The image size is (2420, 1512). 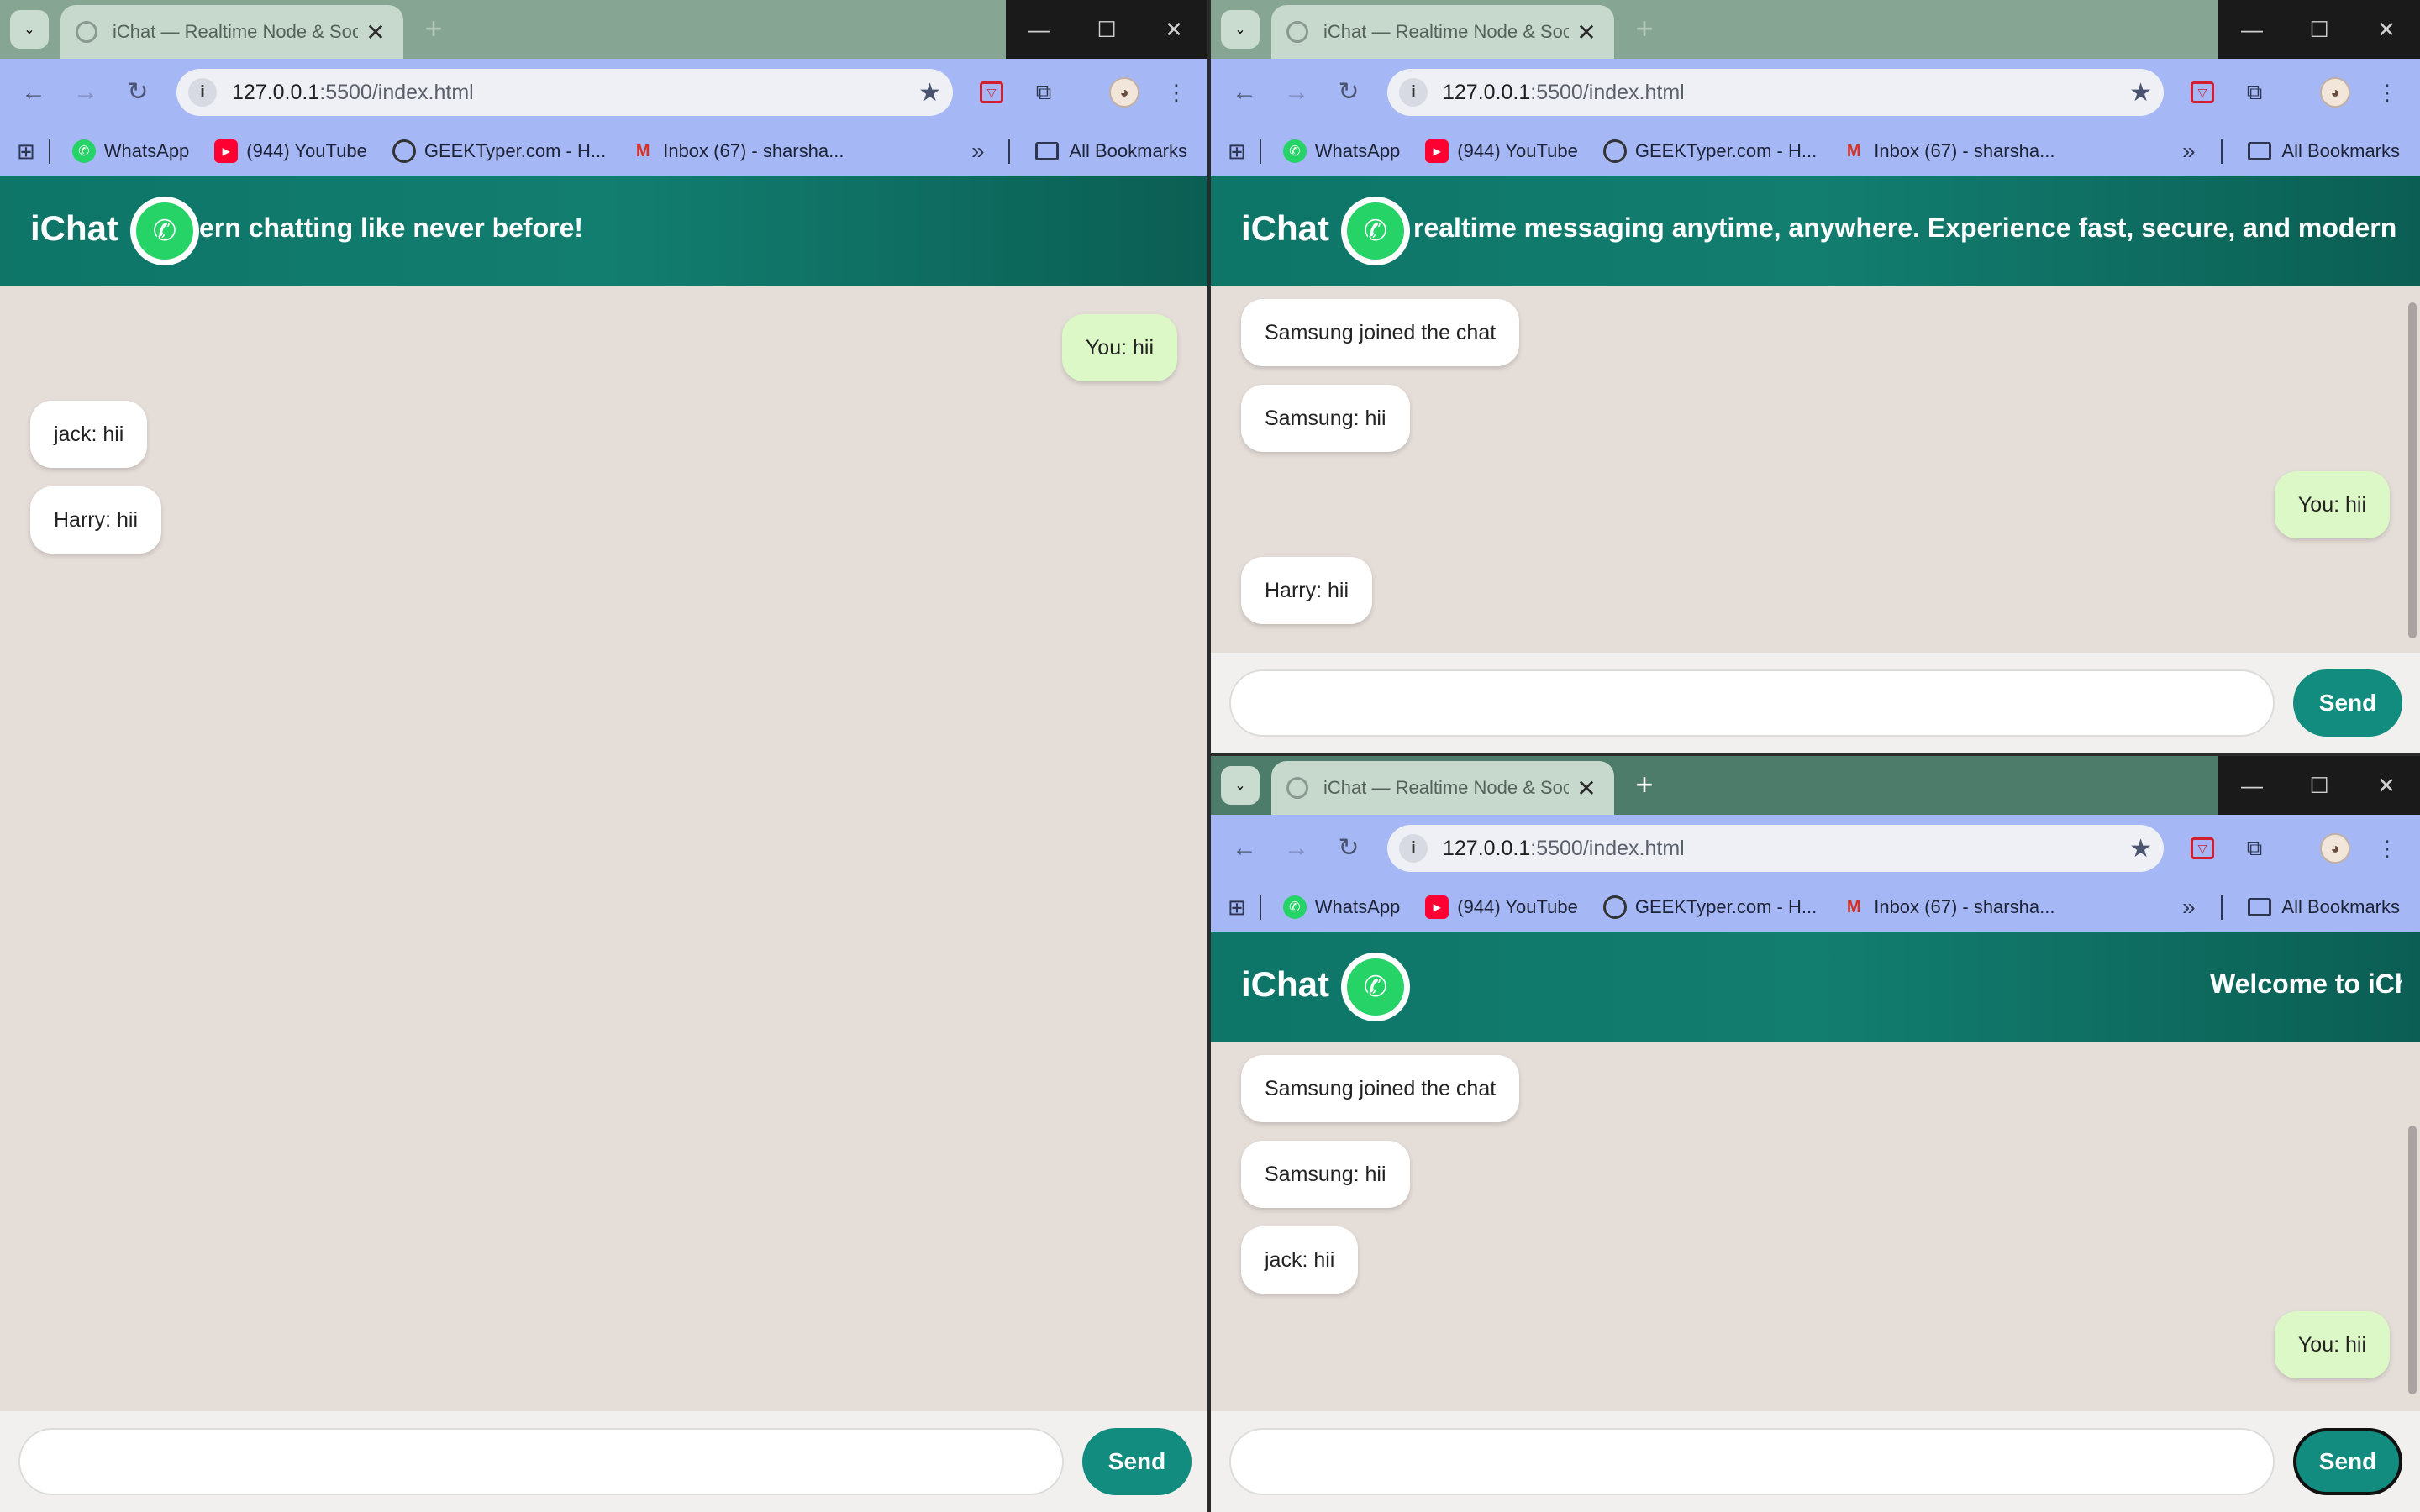 I want to click on message-bubble: You: hii, so click(x=1119, y=347).